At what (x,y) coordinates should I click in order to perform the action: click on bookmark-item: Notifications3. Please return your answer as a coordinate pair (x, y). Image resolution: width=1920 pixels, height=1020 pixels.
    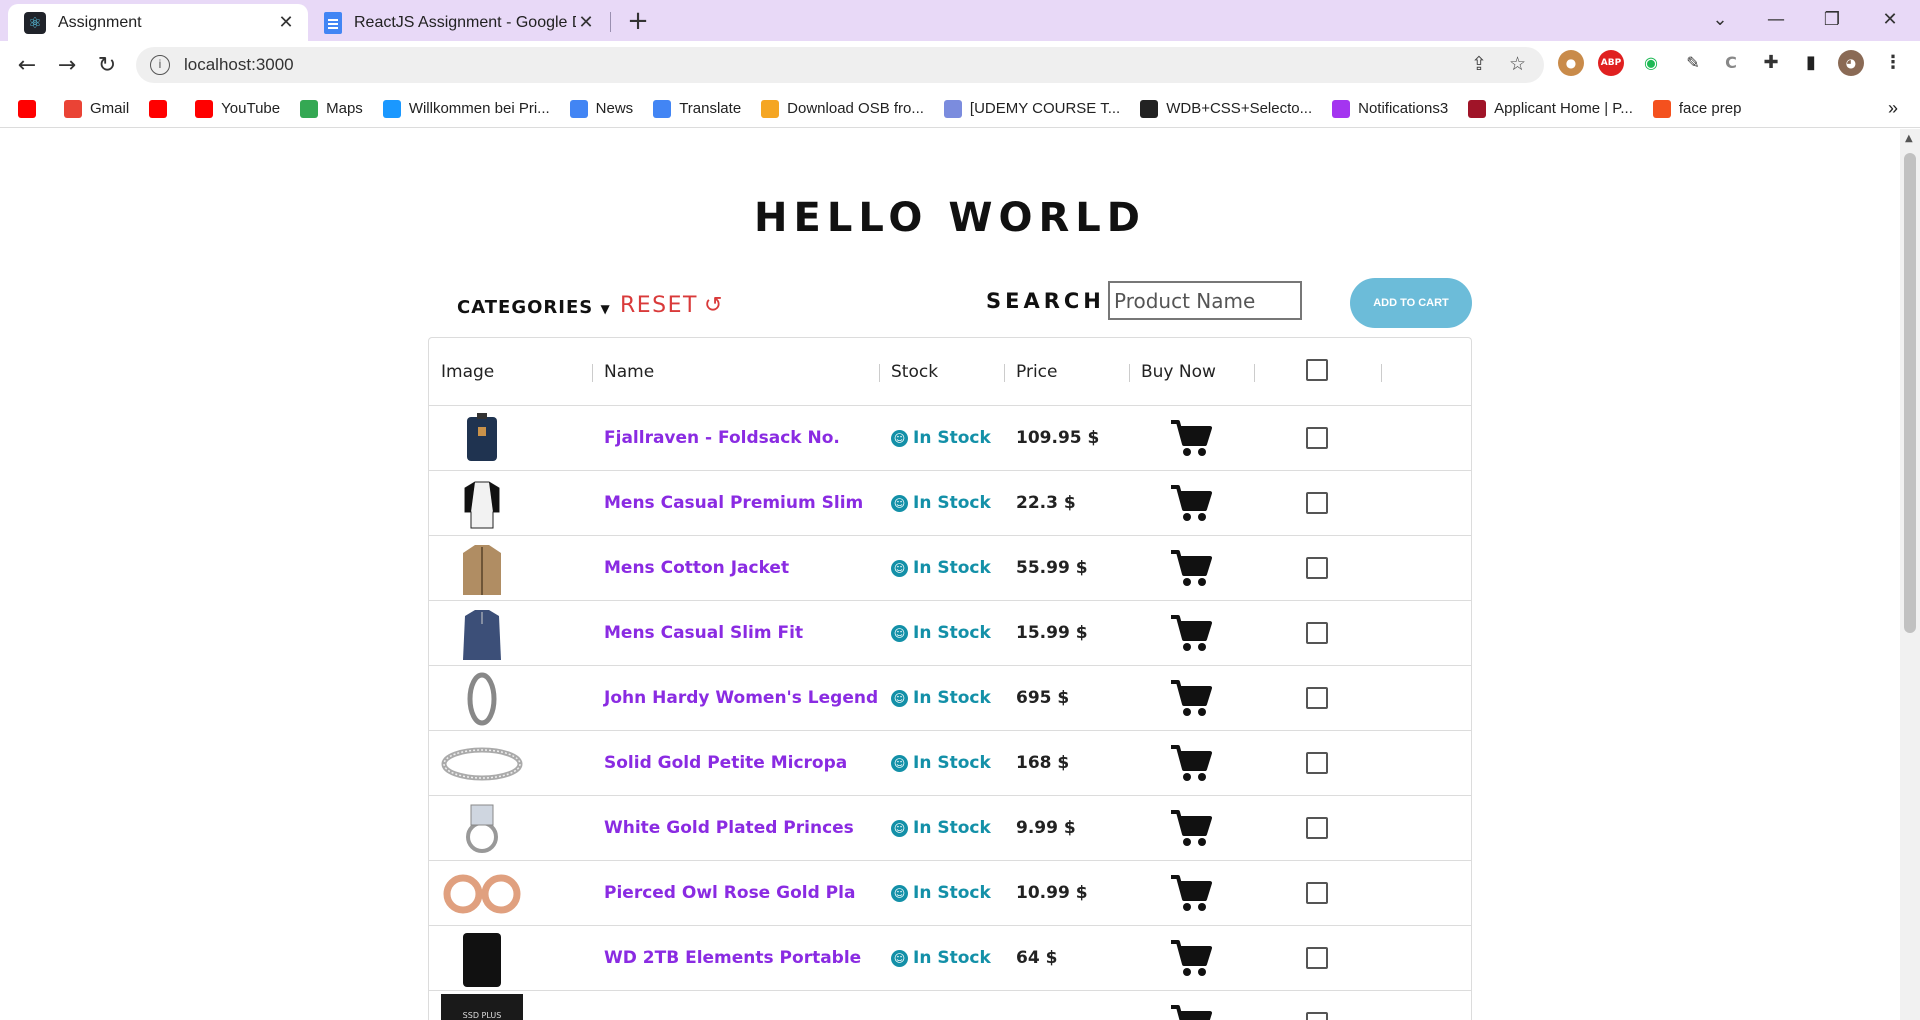
    Looking at the image, I should click on (1390, 108).